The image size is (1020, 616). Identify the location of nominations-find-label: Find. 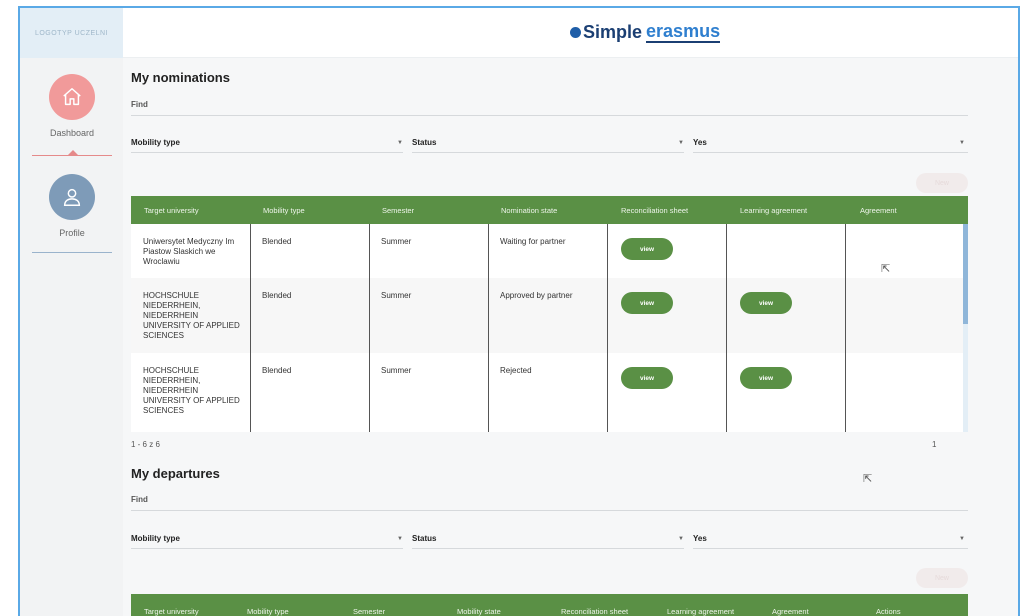
(139, 104).